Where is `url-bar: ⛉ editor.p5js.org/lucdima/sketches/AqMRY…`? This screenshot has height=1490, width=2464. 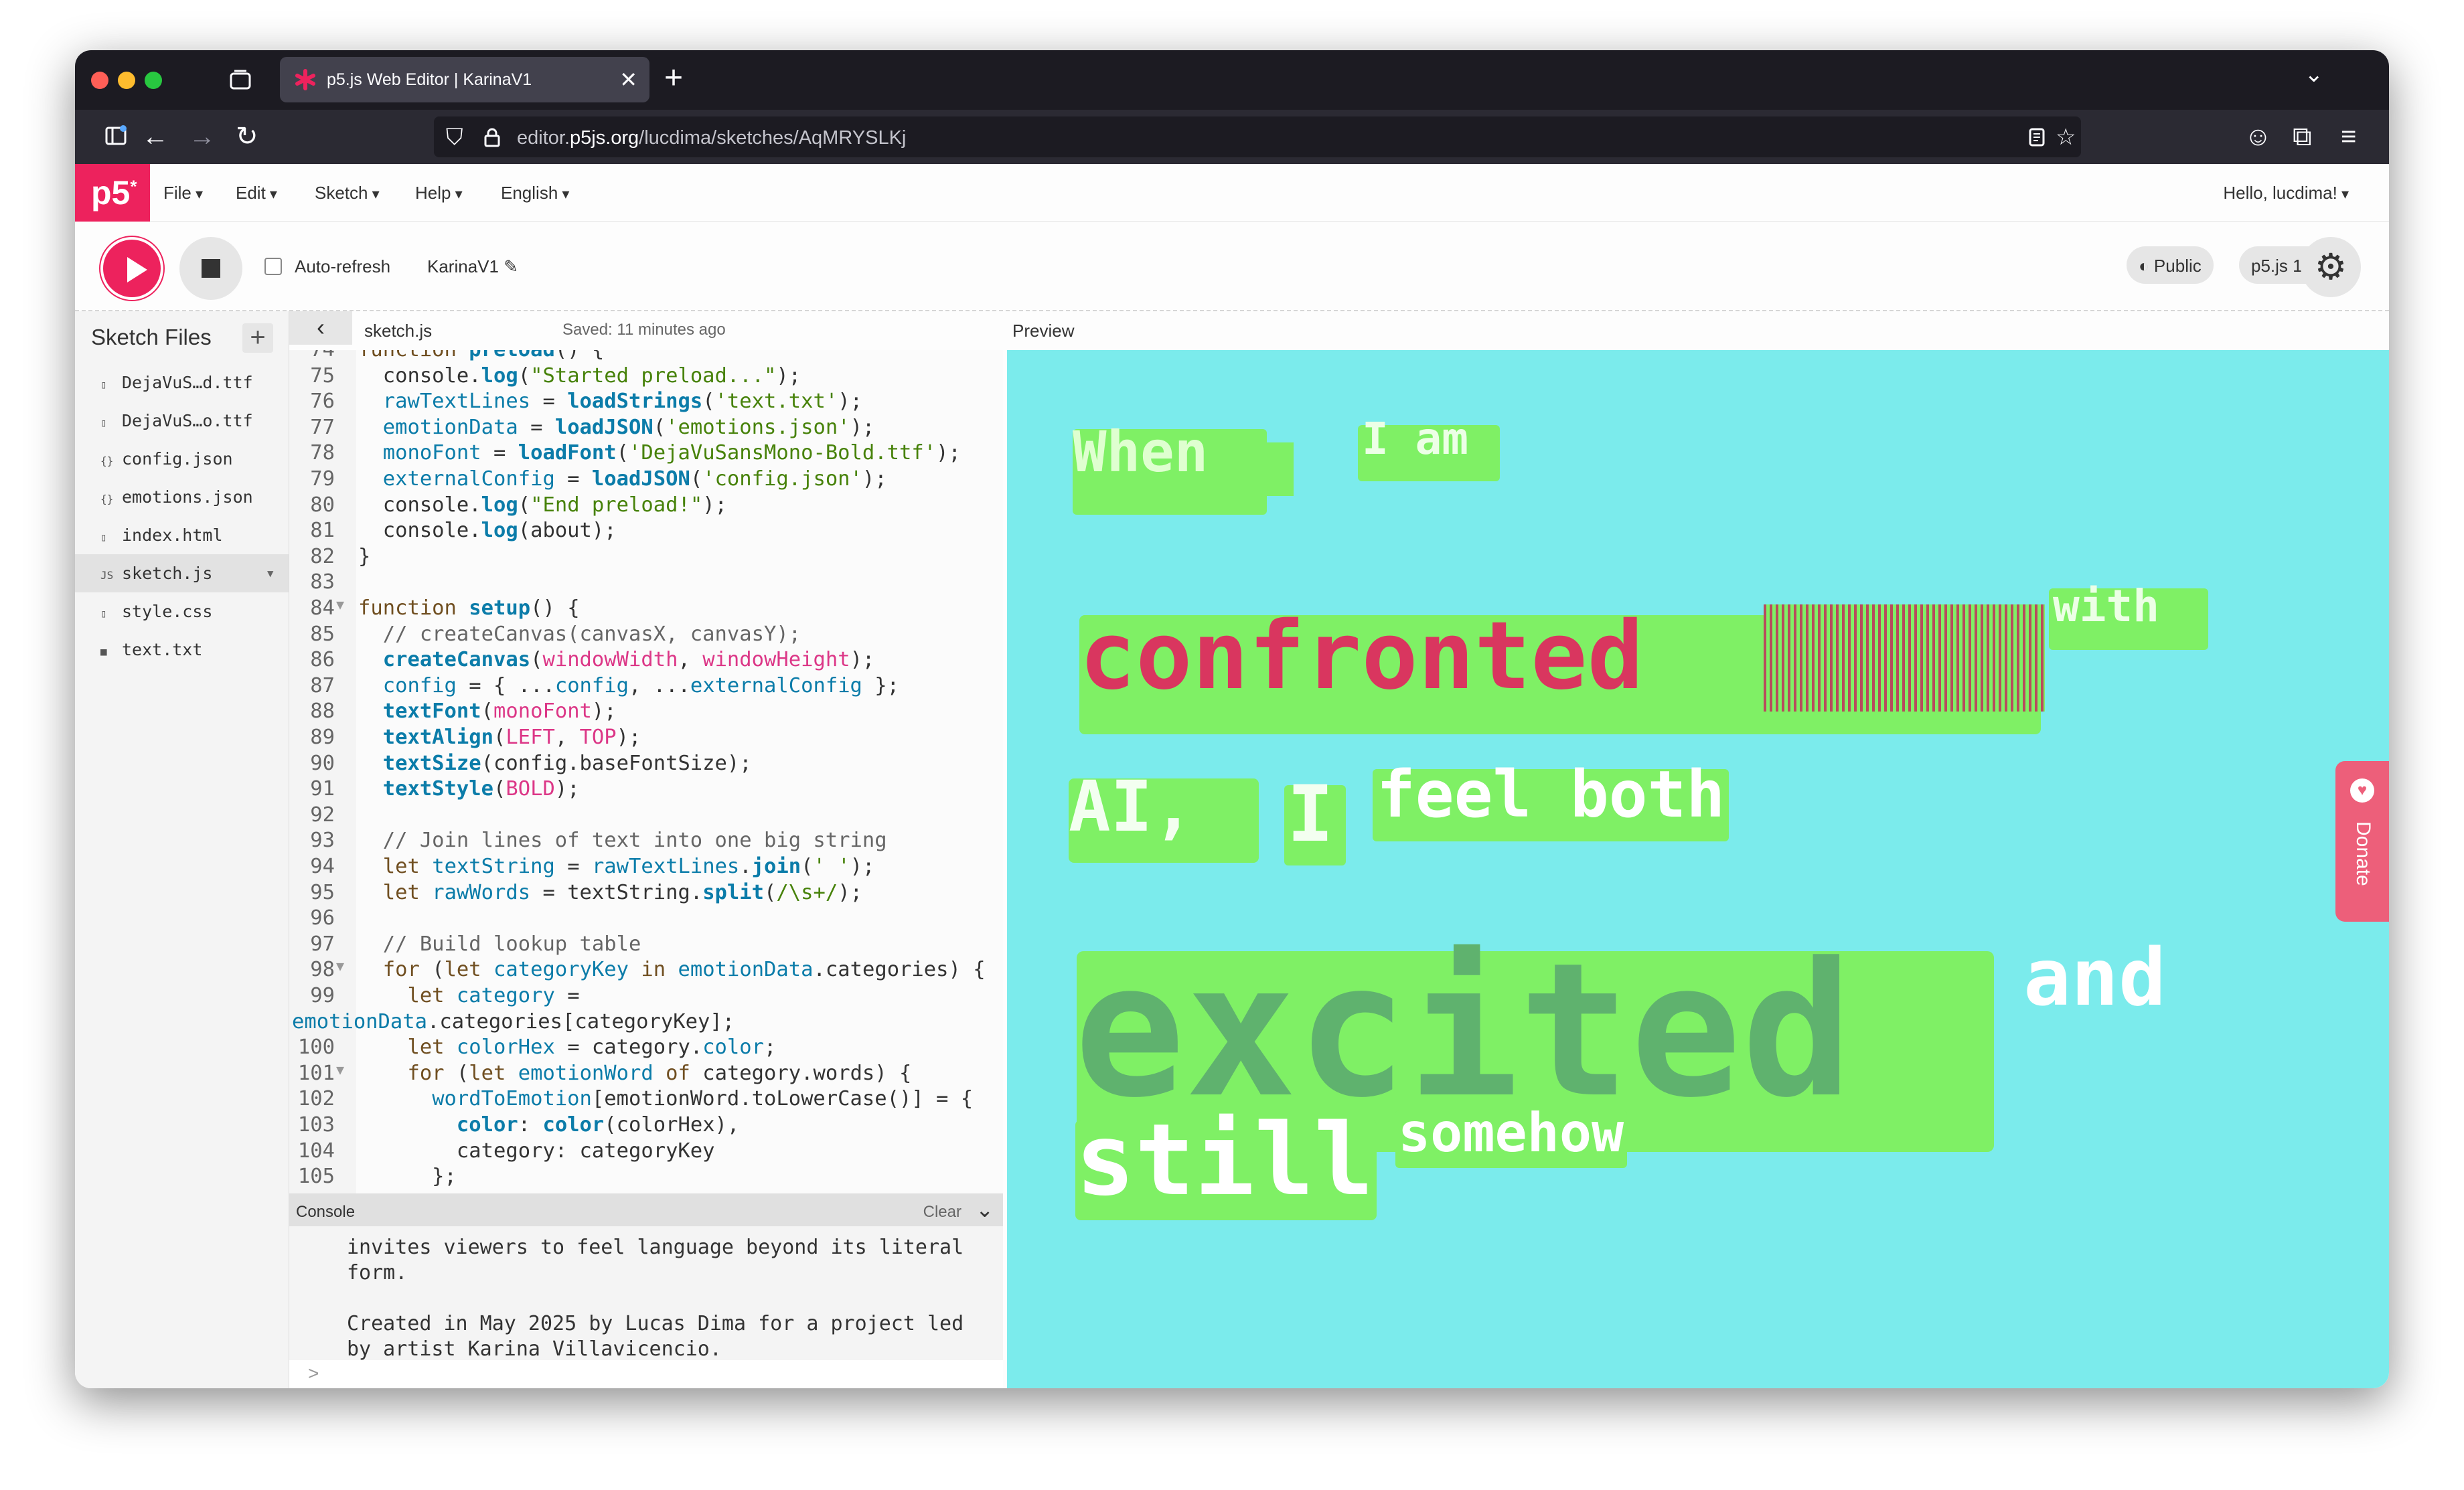
url-bar: ⛉ editor.p5js.org/lucdima/sketches/AqMRY… is located at coordinates (1257, 136).